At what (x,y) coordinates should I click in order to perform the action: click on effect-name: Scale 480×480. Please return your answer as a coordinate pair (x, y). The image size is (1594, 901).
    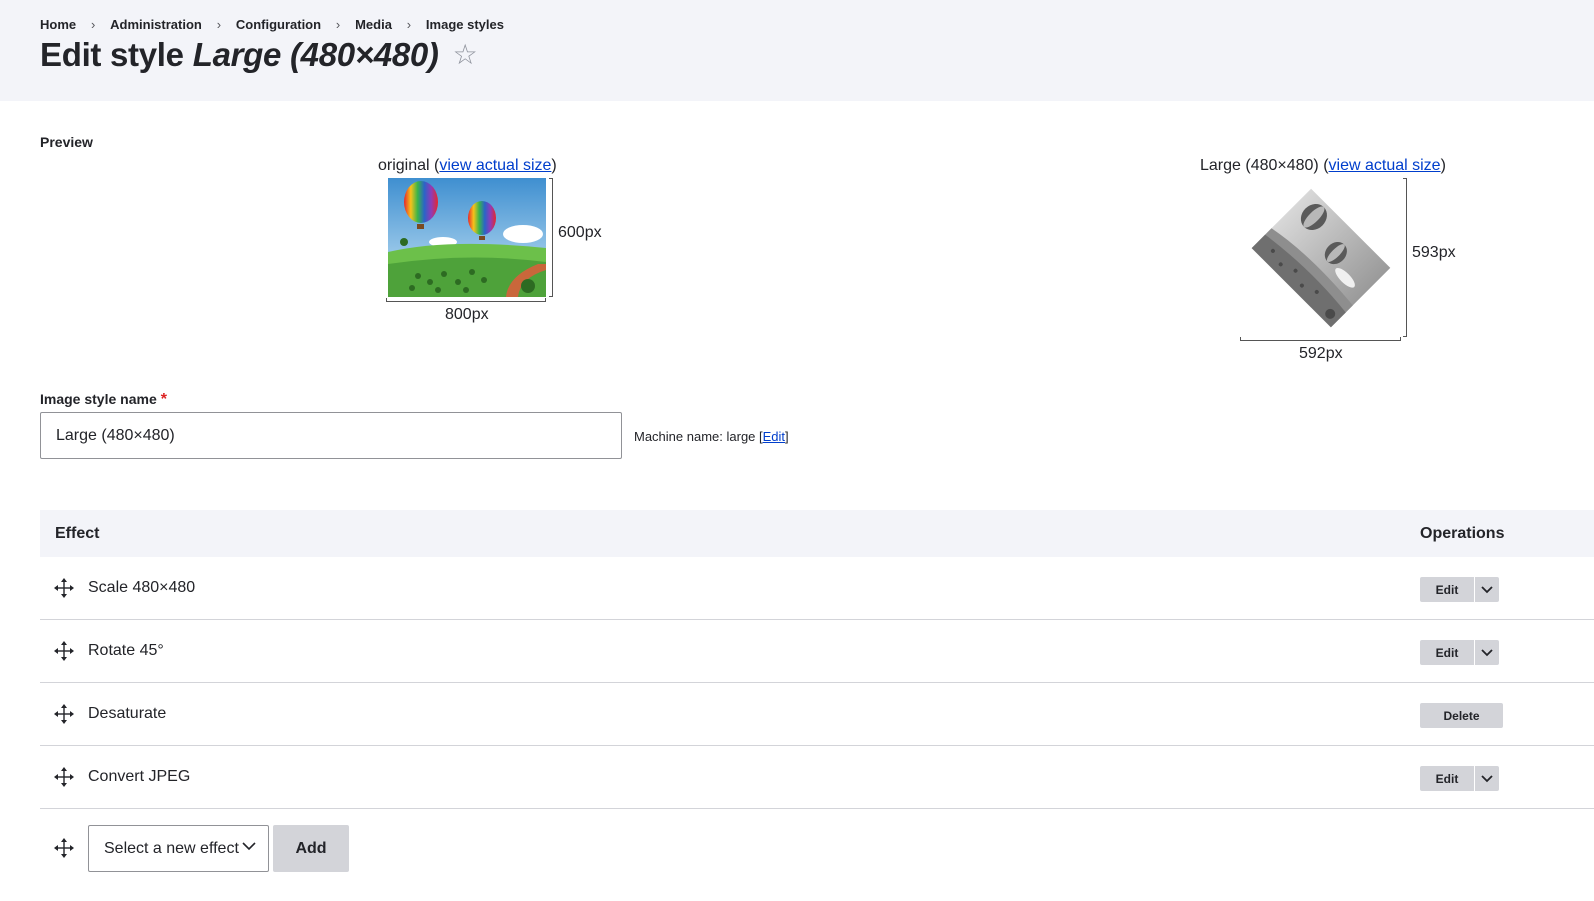
    Looking at the image, I should click on (142, 587).